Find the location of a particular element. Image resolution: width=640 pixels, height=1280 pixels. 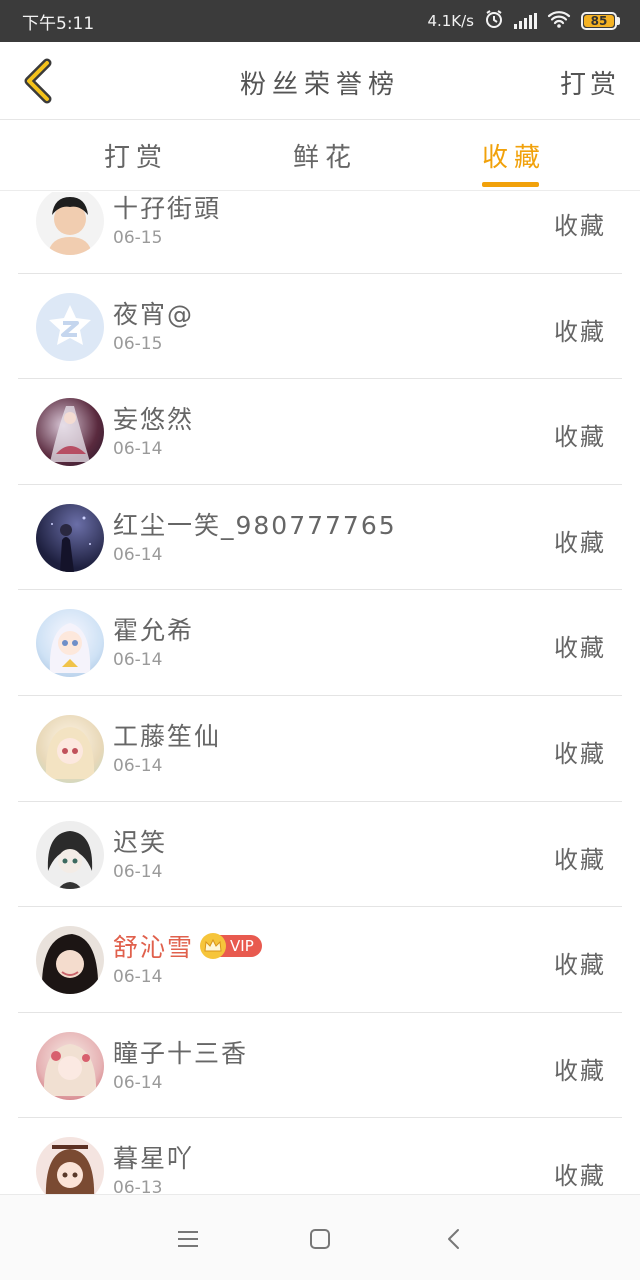

vip-badge: VIP is located at coordinates (231, 946).